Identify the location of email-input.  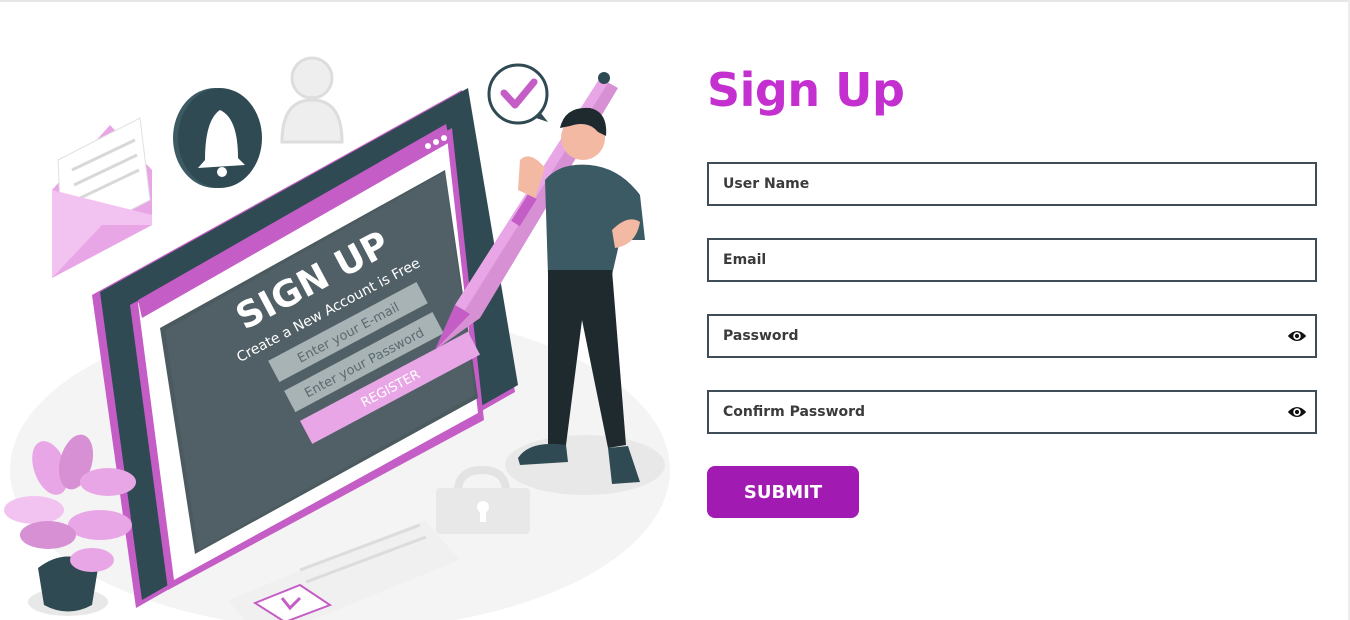
(1012, 260).